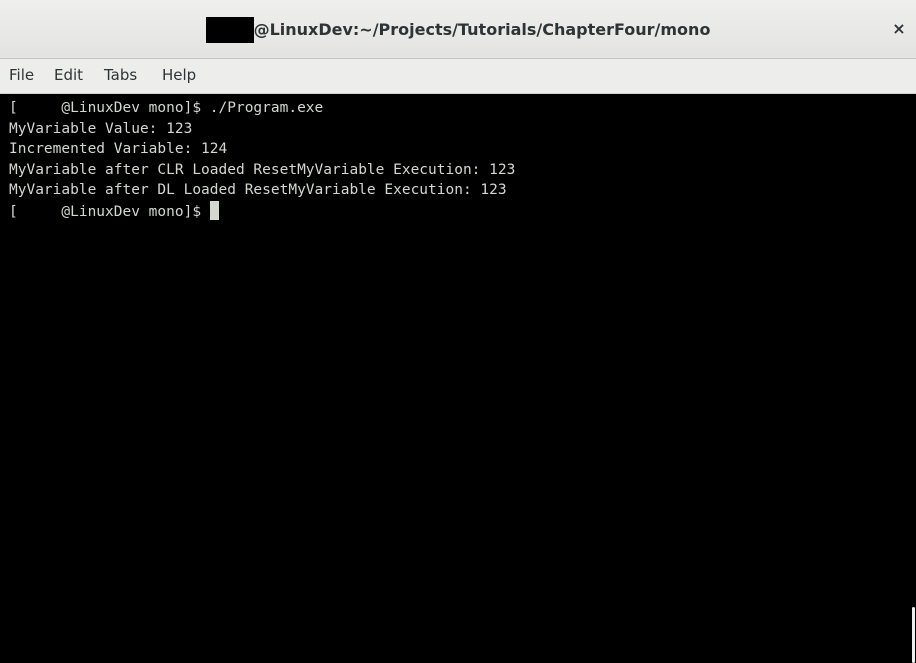 This screenshot has width=916, height=663. I want to click on text-cursor, so click(214, 210).